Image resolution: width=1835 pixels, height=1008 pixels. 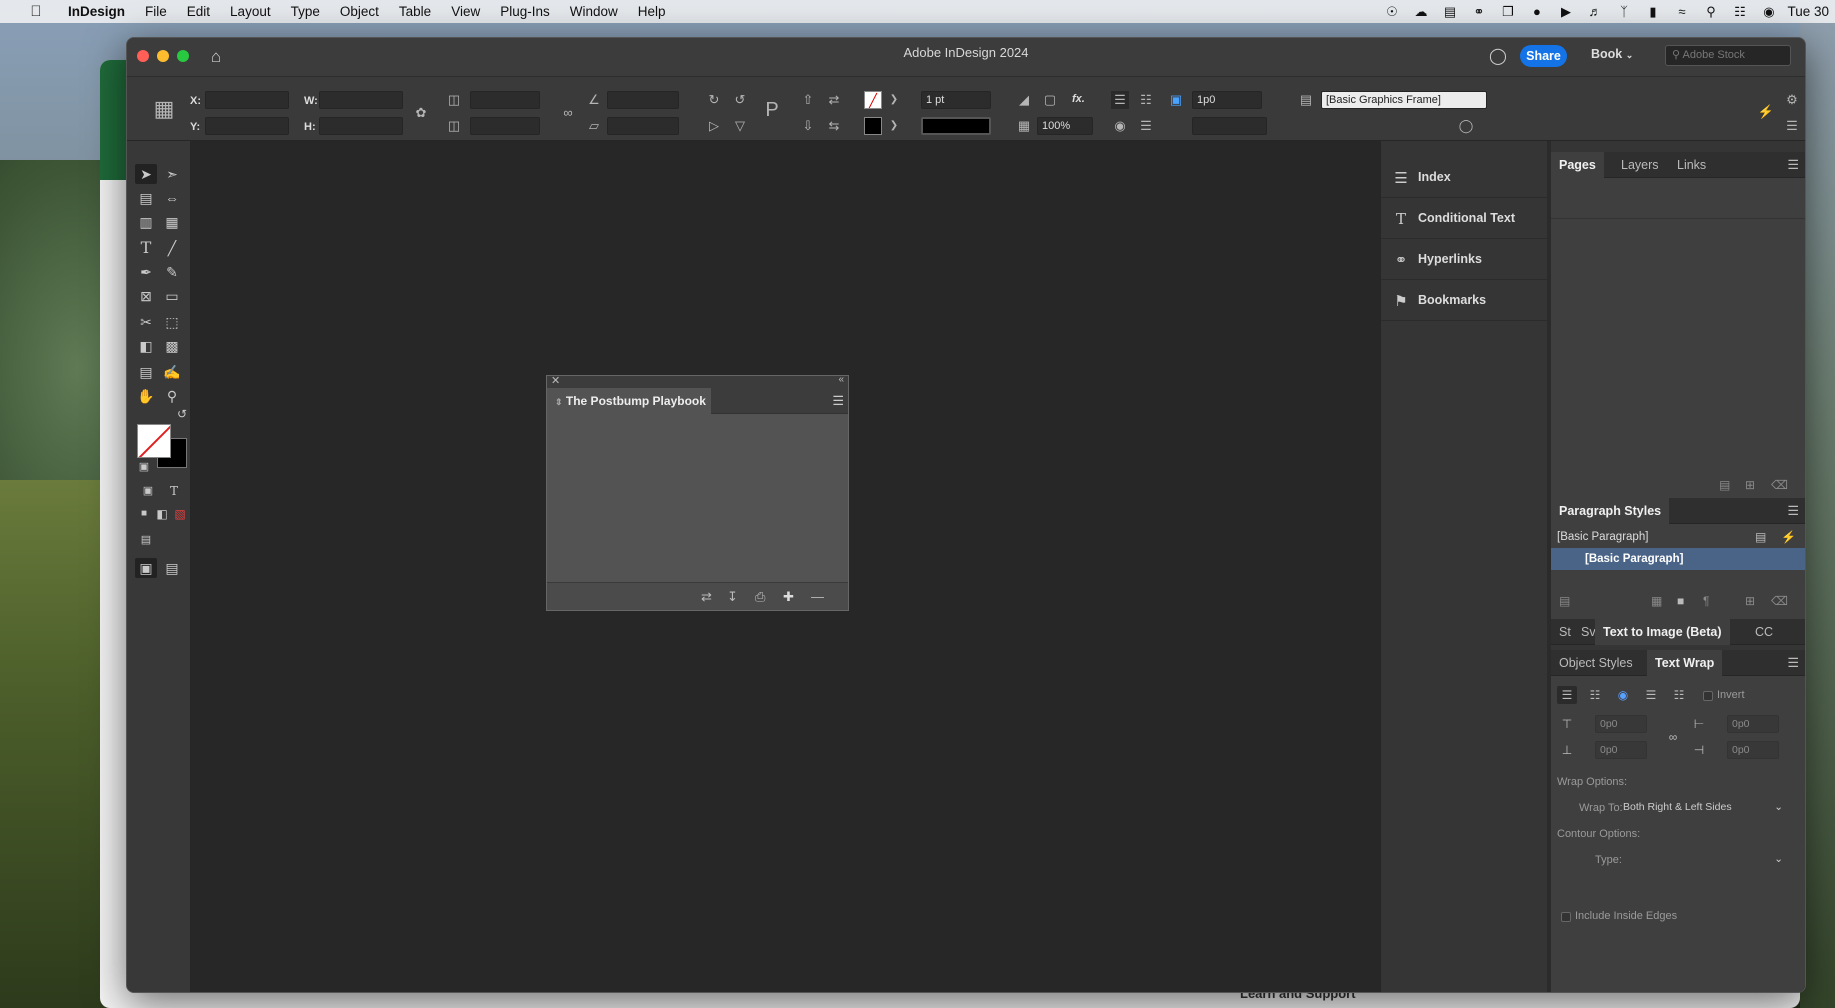 I want to click on lightbulb-icon: ◯, so click(x=1498, y=56).